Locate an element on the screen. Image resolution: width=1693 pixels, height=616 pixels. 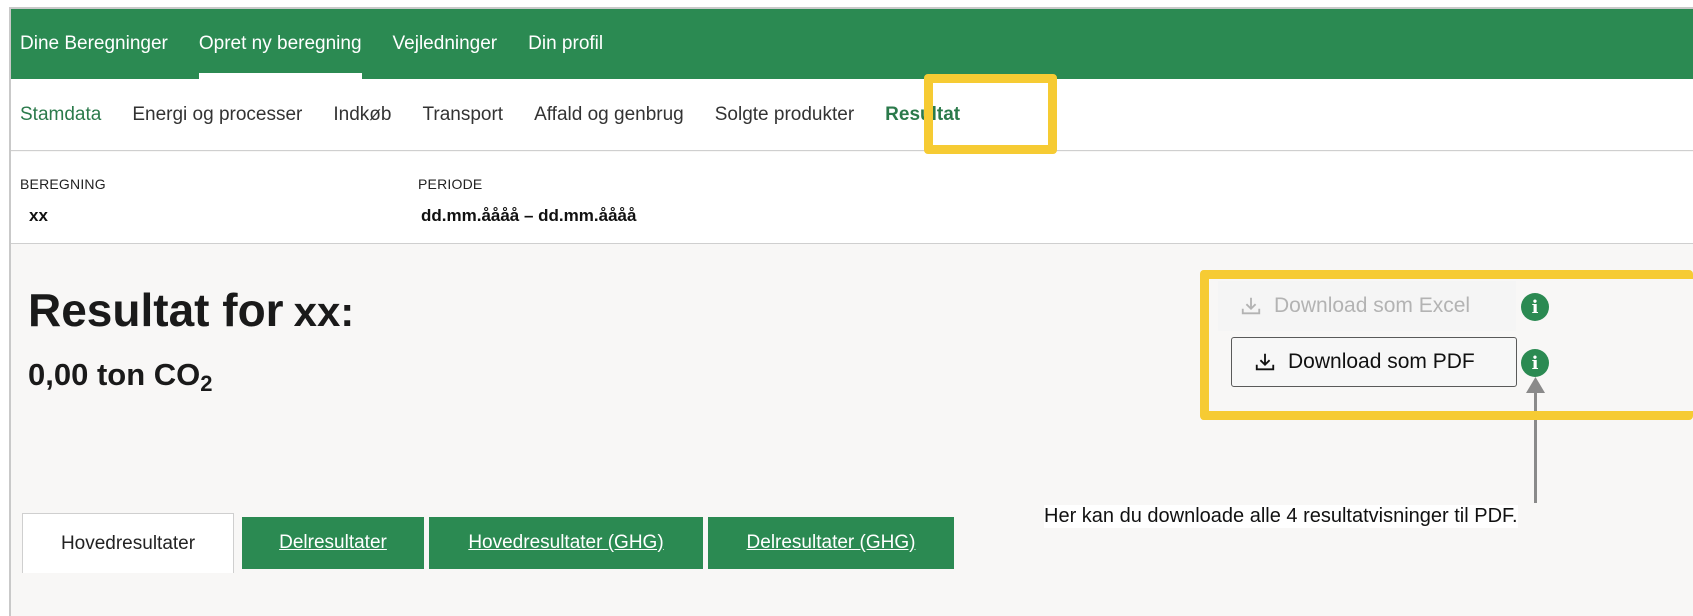
download-excel-button: Download som Excel is located at coordinates (1367, 306).